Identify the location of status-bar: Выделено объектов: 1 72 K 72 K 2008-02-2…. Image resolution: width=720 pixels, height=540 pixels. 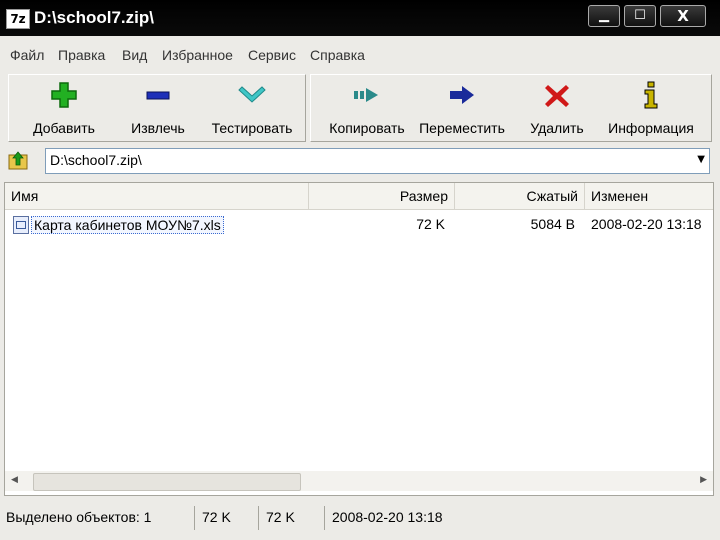
(360, 519).